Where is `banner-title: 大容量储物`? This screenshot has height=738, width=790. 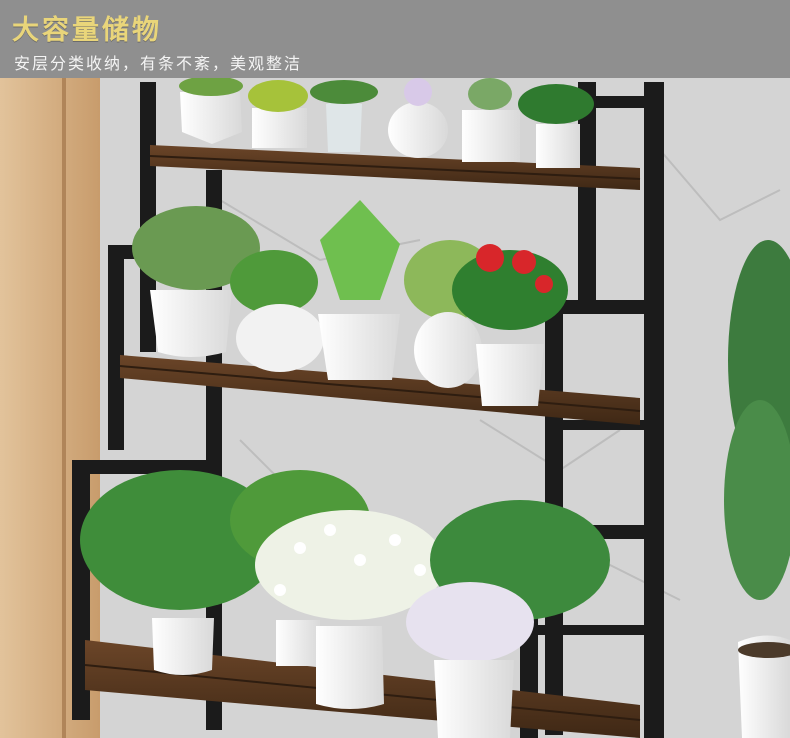
banner-title: 大容量储物 is located at coordinates (87, 30).